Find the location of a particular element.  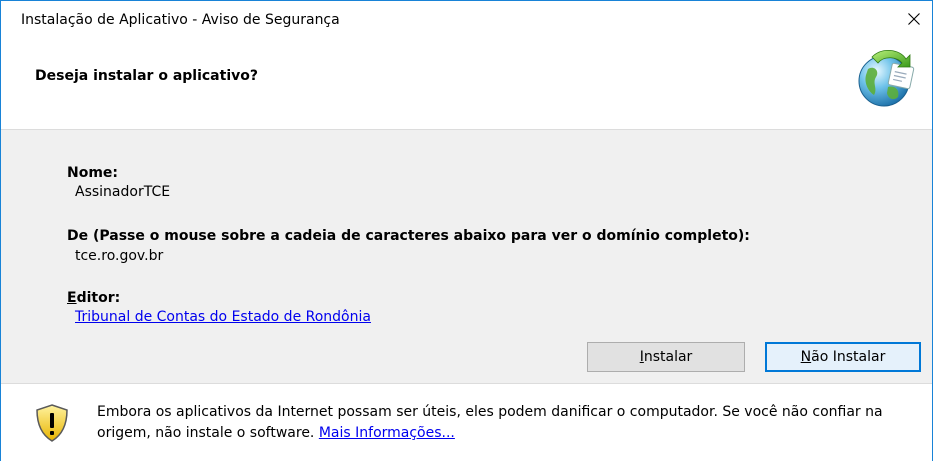

close-button is located at coordinates (913, 19).